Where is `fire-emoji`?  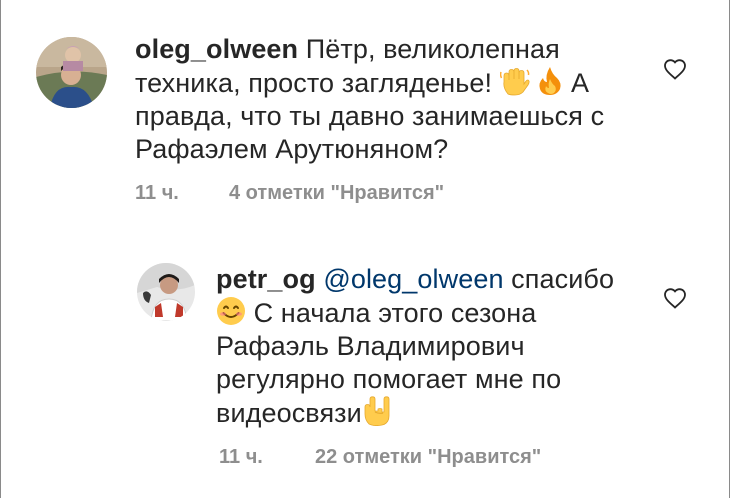
fire-emoji is located at coordinates (550, 81).